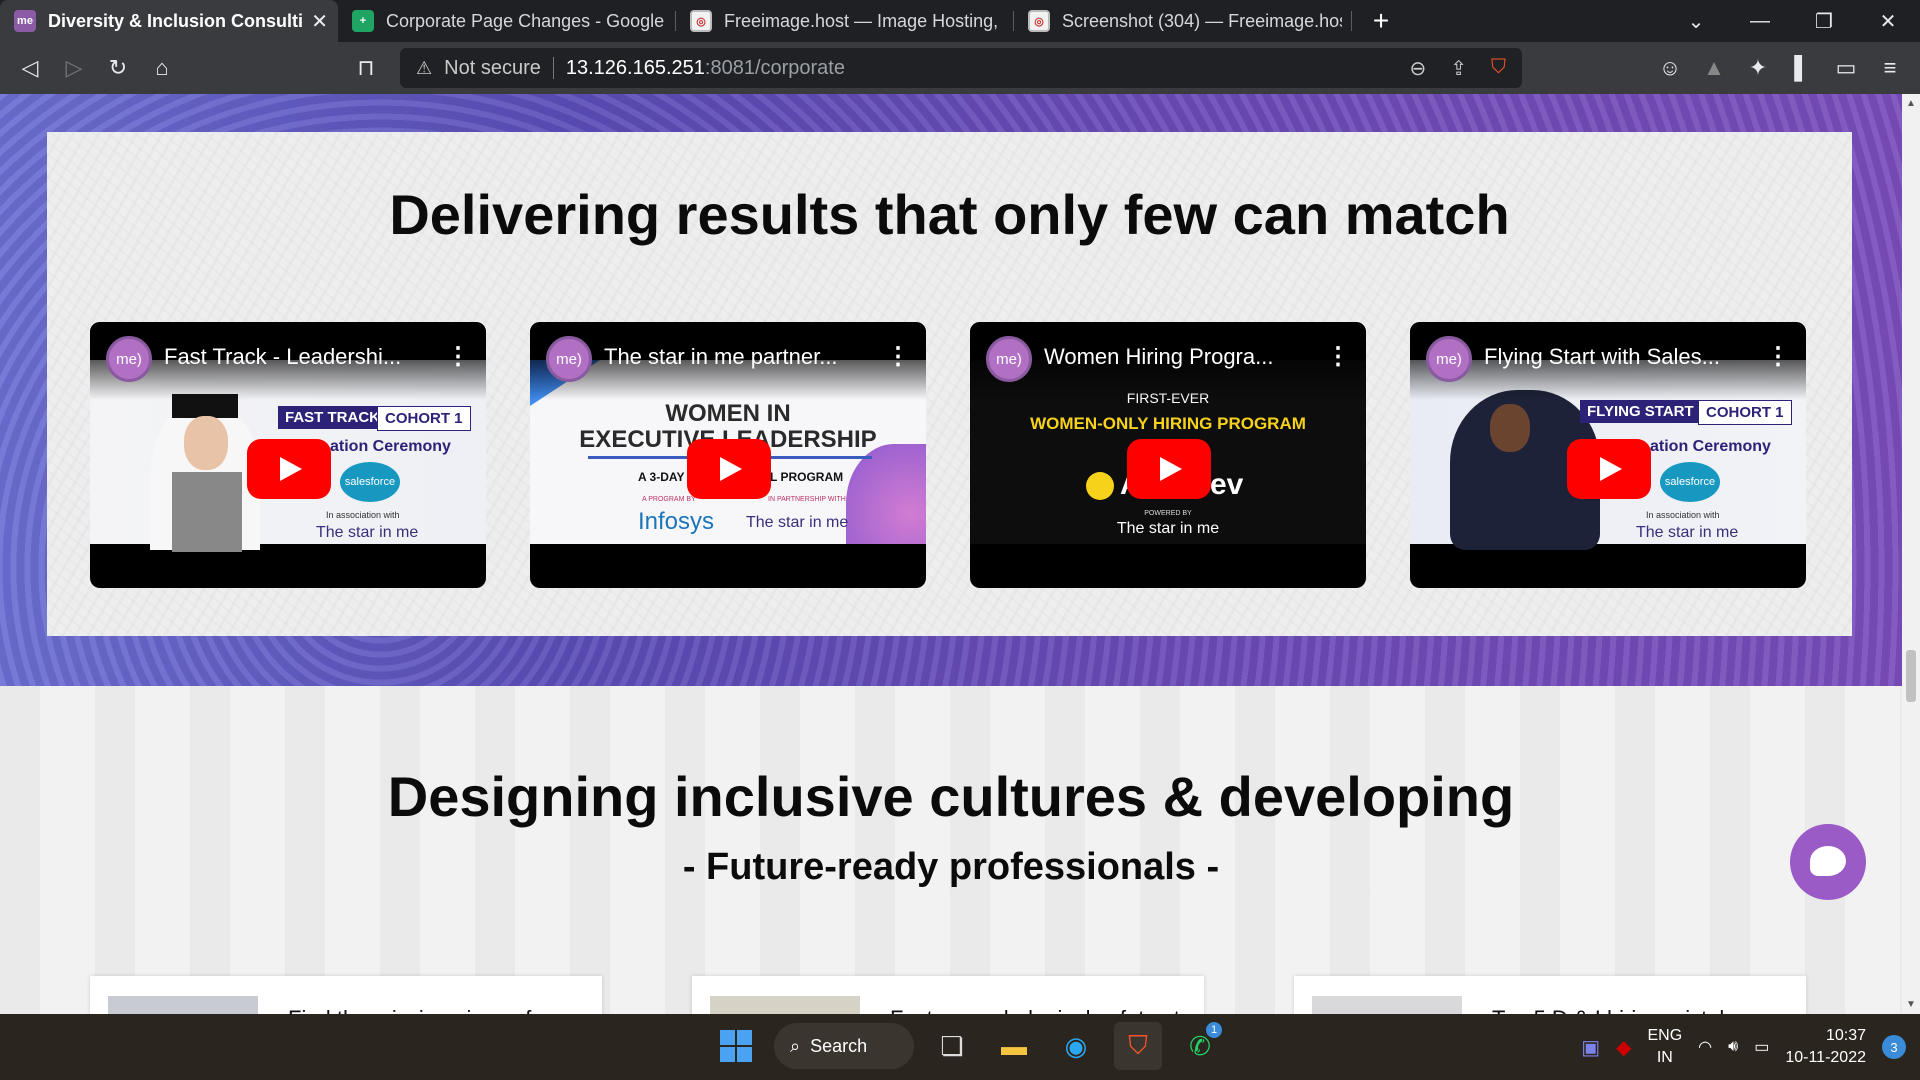 The width and height of the screenshot is (1920, 1080). What do you see at coordinates (1670, 68) in the screenshot?
I see `profile-avatar-icon: ☺` at bounding box center [1670, 68].